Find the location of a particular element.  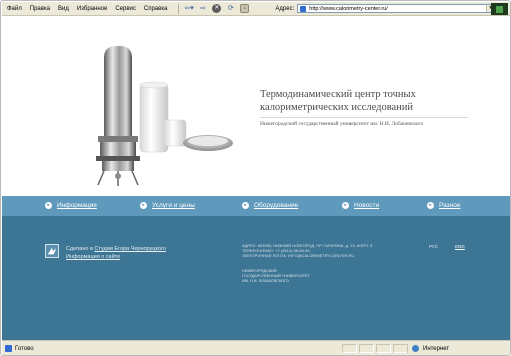

zone-label: Интернет is located at coordinates (436, 348).